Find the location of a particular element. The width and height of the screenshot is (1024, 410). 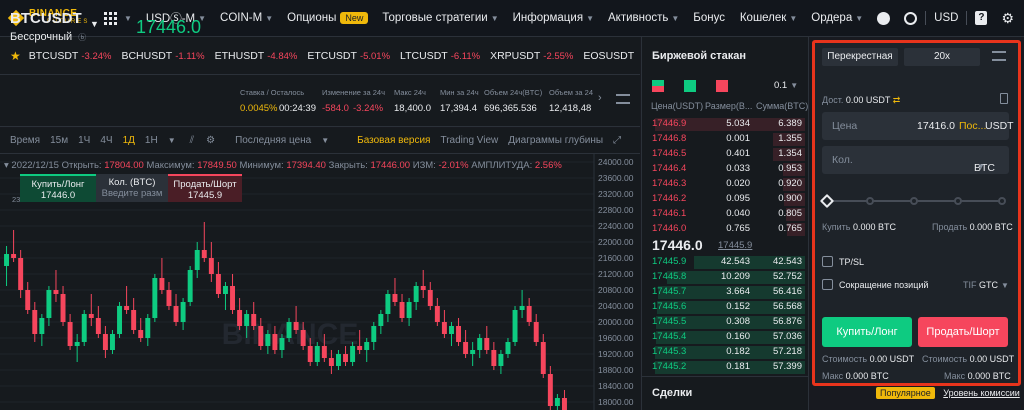

bid-row: 17445.6 0.152 56.568 is located at coordinates (725, 307).